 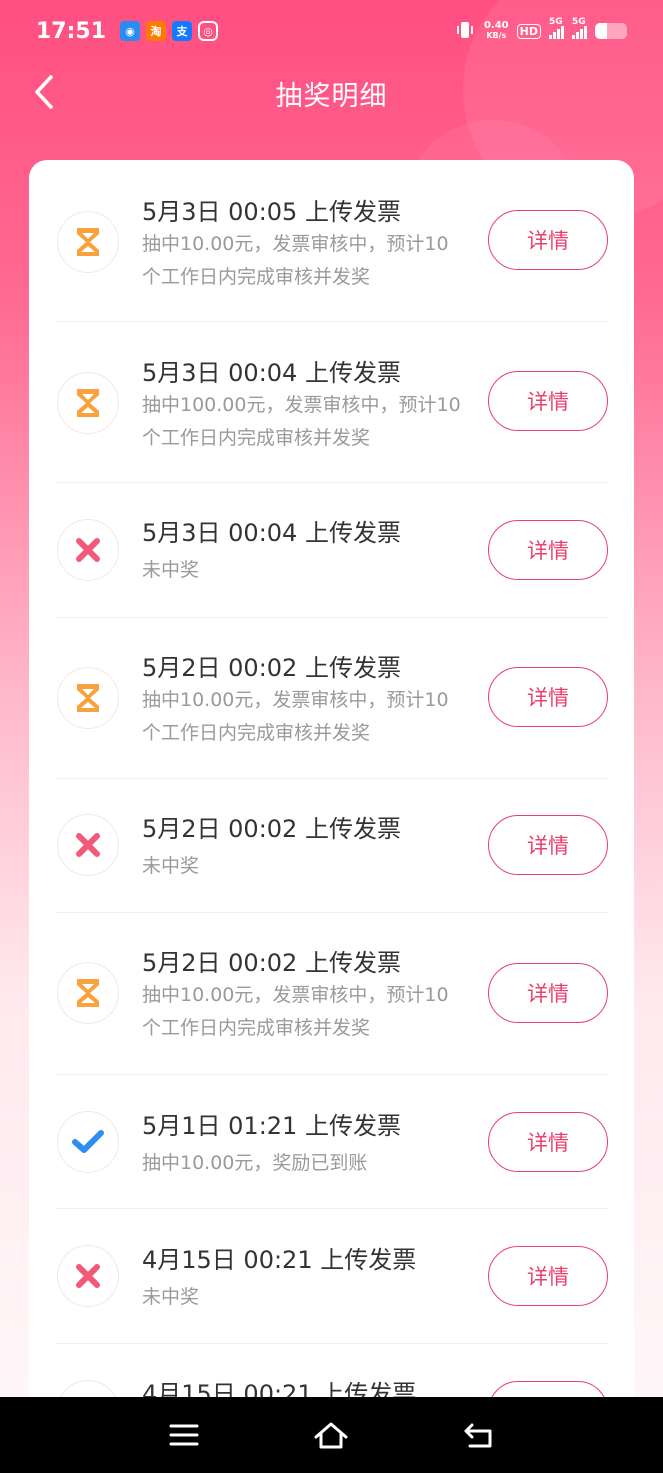 What do you see at coordinates (331, 96) in the screenshot?
I see `page-title: 抽奖明细` at bounding box center [331, 96].